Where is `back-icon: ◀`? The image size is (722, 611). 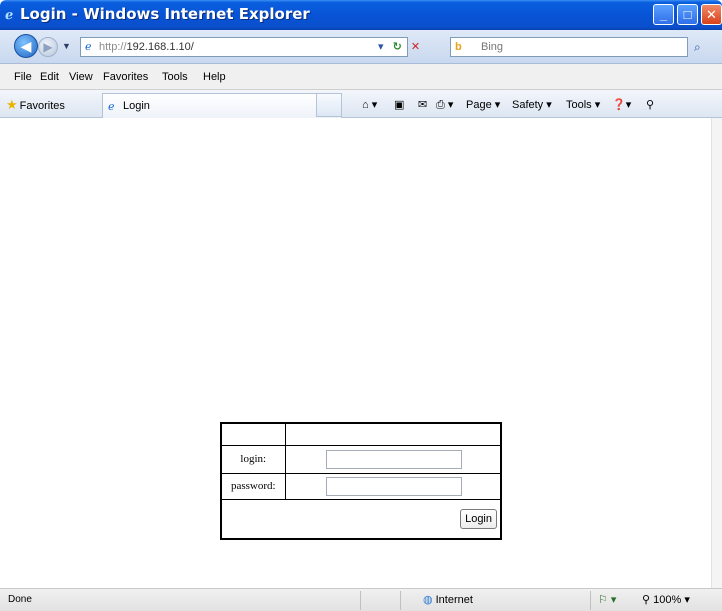 back-icon: ◀ is located at coordinates (26, 46).